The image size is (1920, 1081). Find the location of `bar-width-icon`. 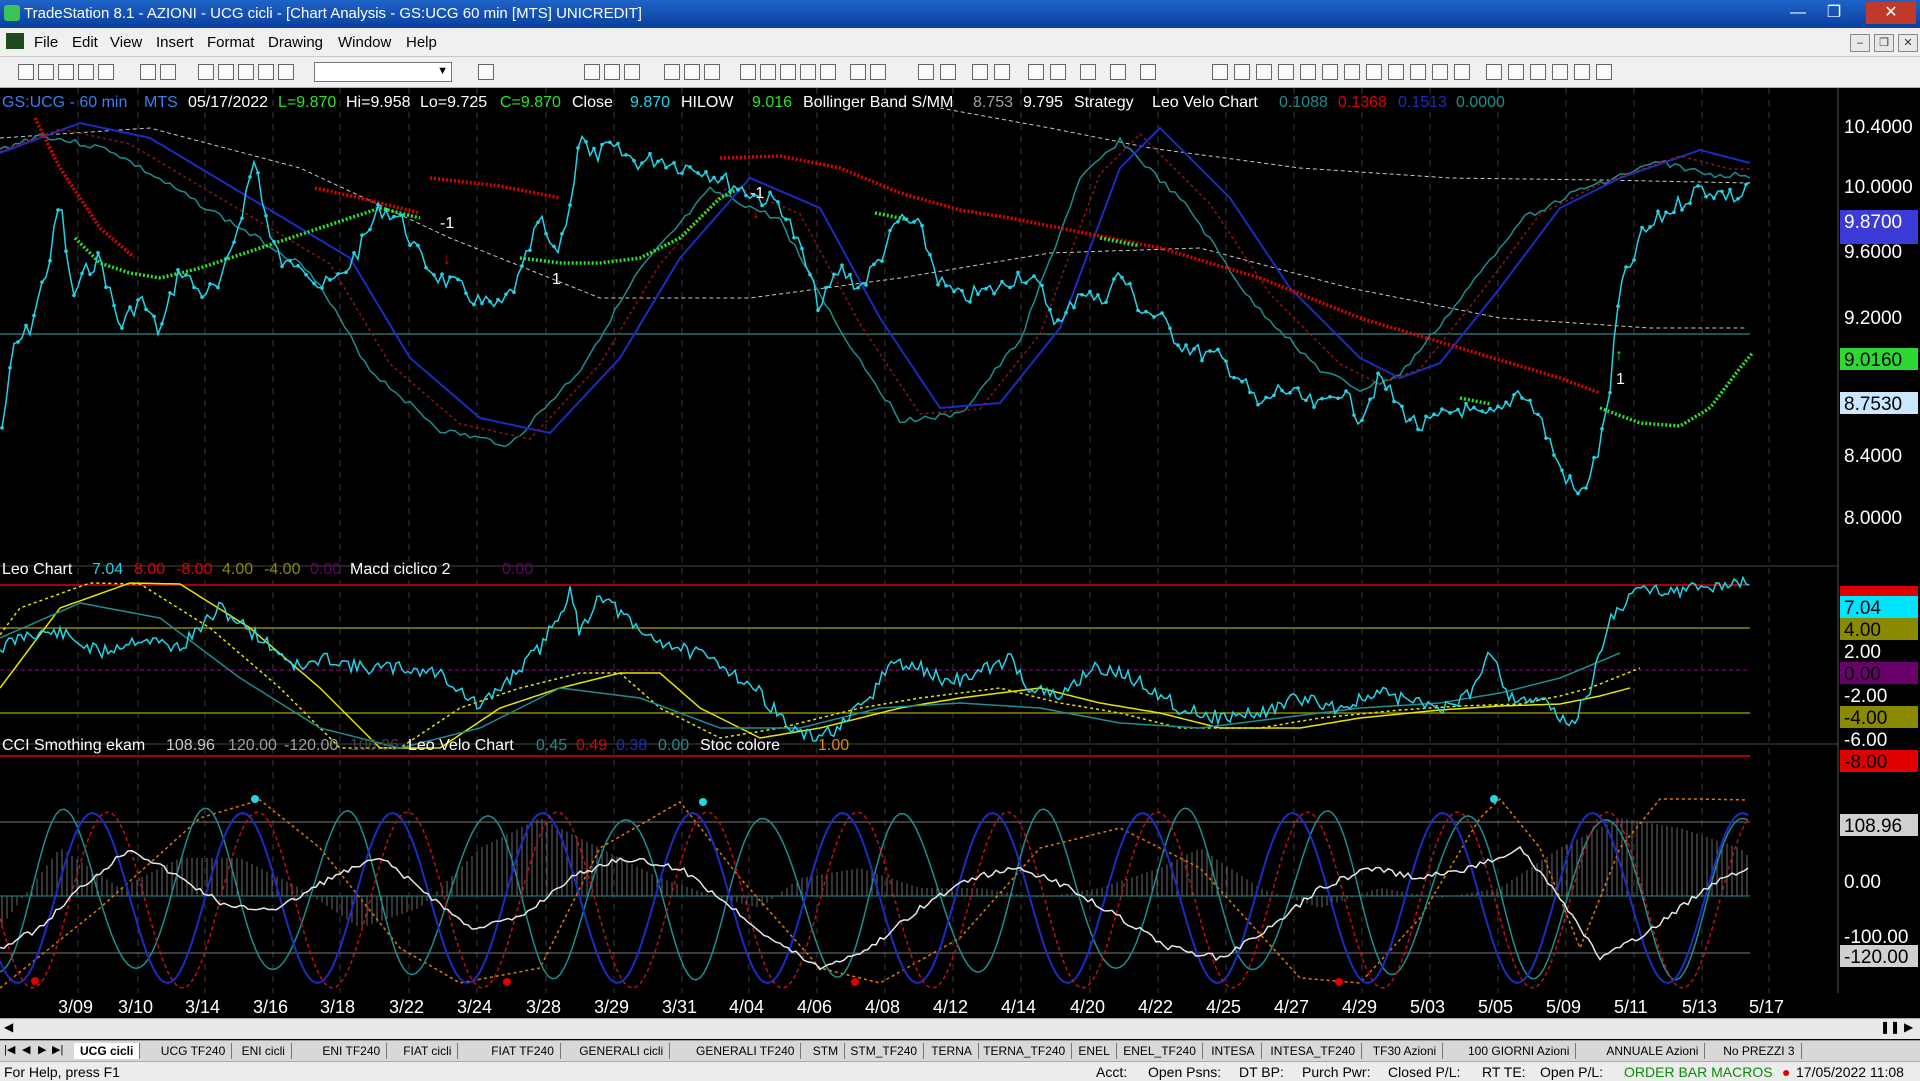

bar-width-icon is located at coordinates (858, 72).